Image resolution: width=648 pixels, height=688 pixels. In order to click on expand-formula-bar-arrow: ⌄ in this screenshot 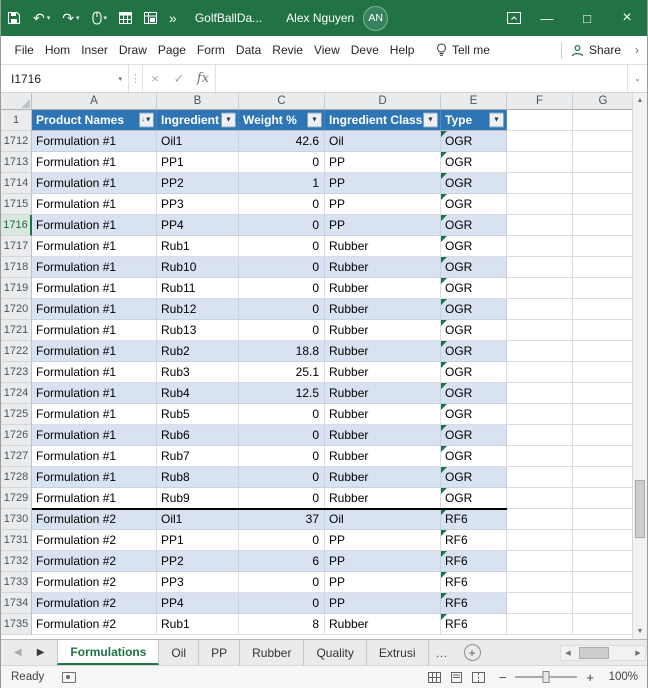, I will do `click(637, 78)`.